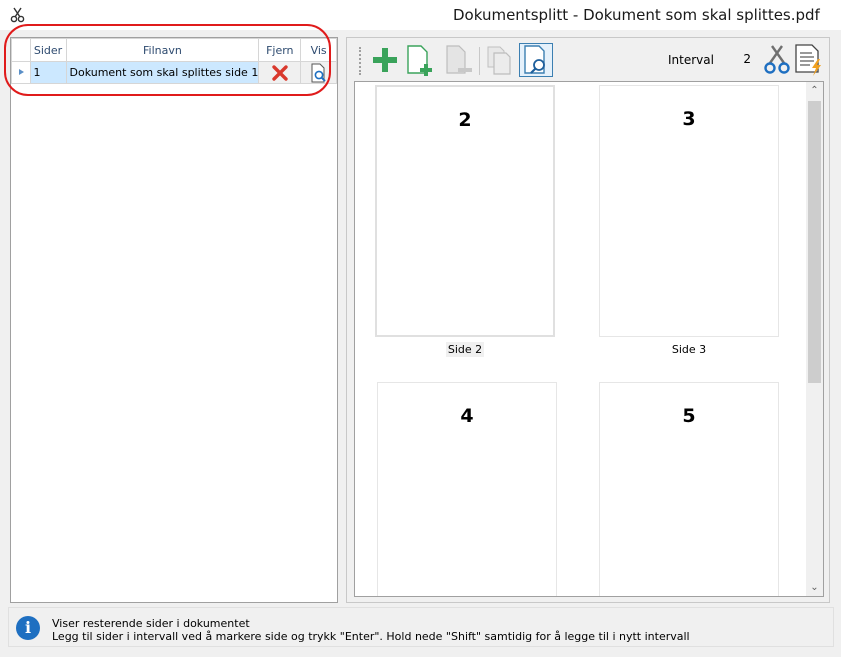 Image resolution: width=841 pixels, height=657 pixels. I want to click on page-thumbnail: 2, so click(465, 211).